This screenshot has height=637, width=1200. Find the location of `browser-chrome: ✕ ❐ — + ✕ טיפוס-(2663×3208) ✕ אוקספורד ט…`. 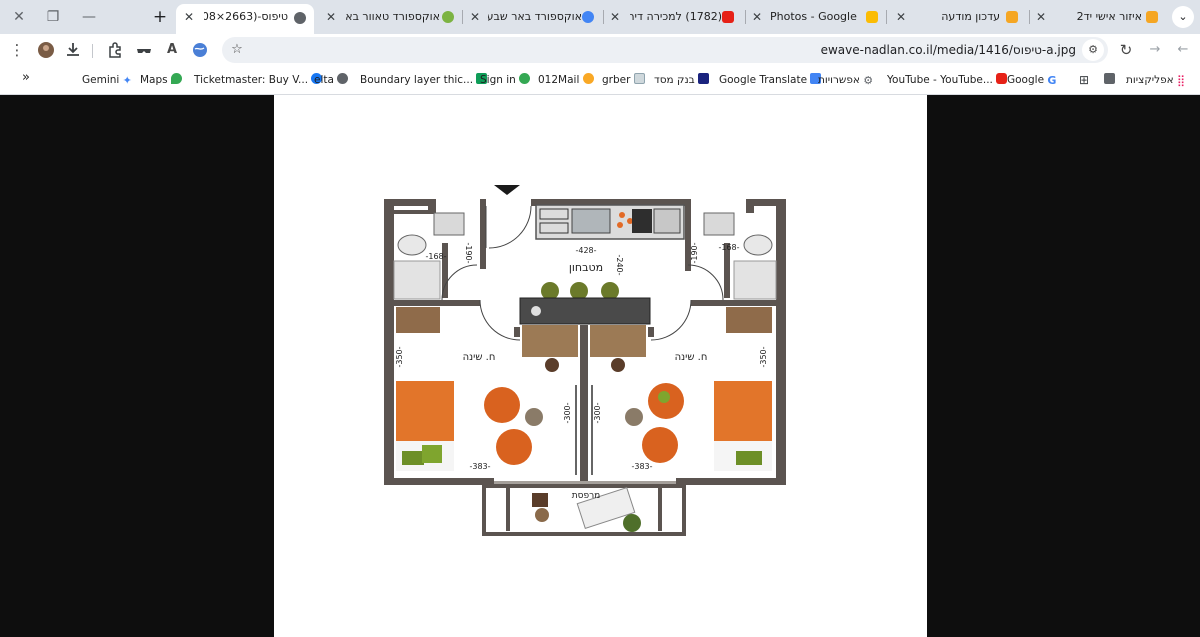

browser-chrome: ✕ ❐ — + ✕ טיפוס-(2663×3208) ✕ אוקספורד ט… is located at coordinates (600, 47).